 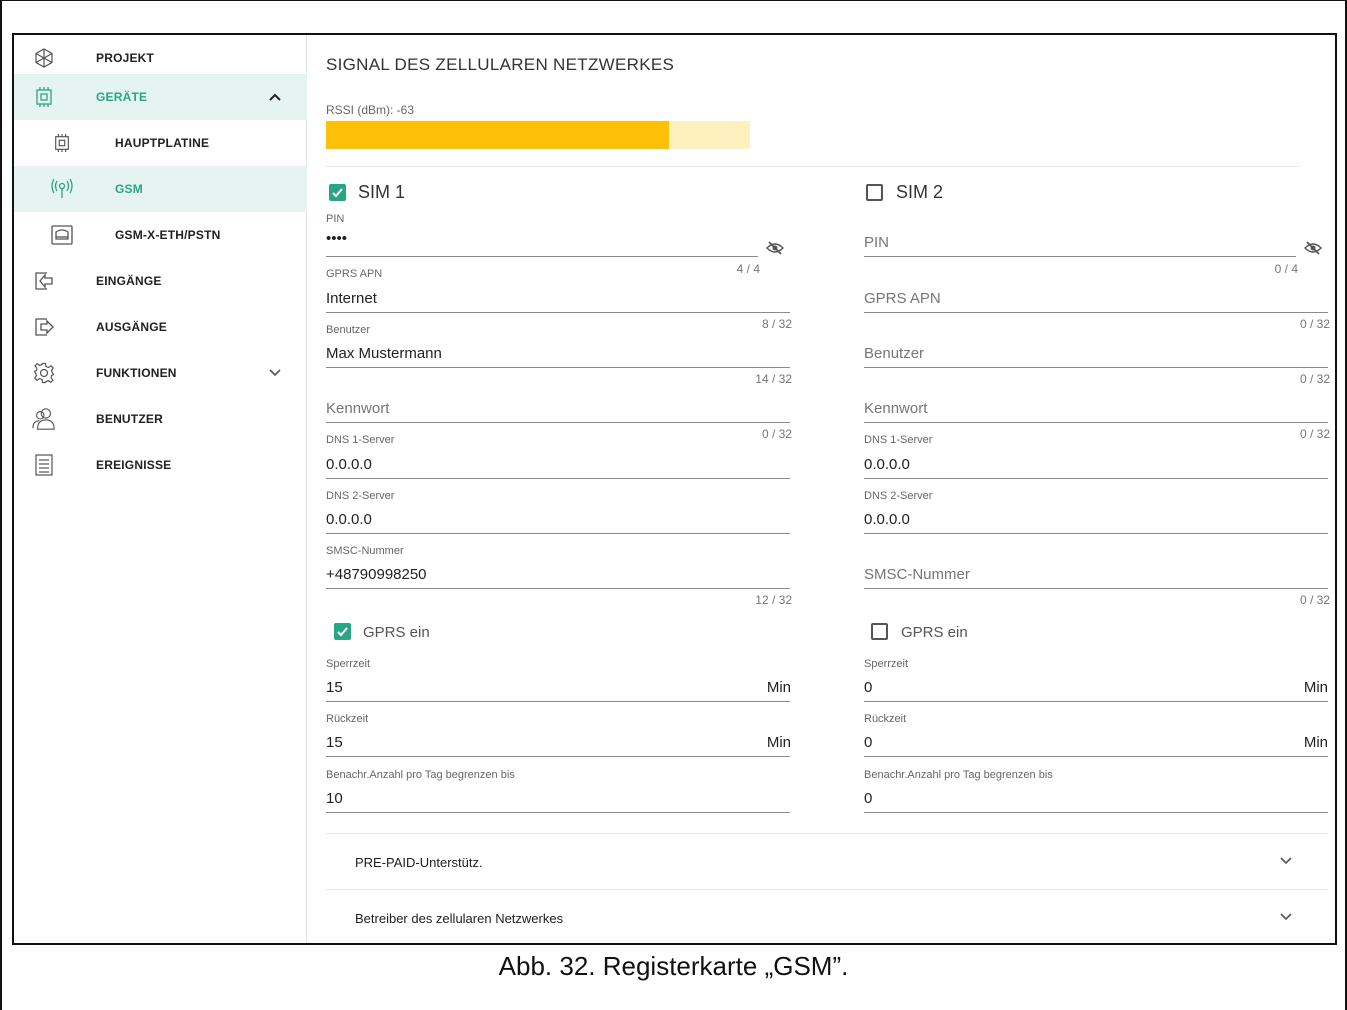 What do you see at coordinates (773, 600) in the screenshot?
I see `sim1-smsc-counter: 12 / 32` at bounding box center [773, 600].